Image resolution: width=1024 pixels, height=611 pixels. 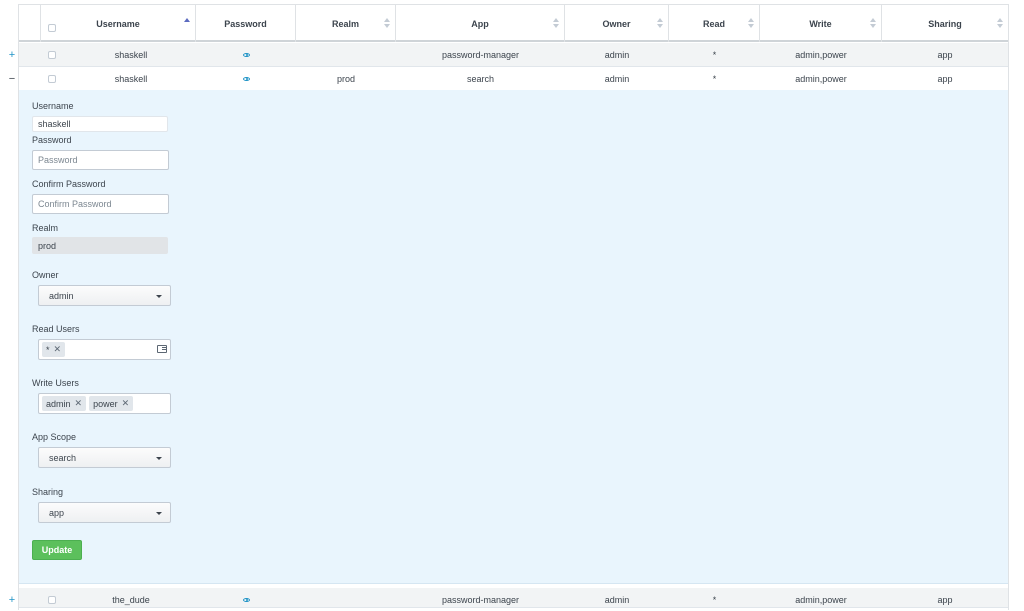 What do you see at coordinates (45, 275) in the screenshot?
I see `owner-label: Owner` at bounding box center [45, 275].